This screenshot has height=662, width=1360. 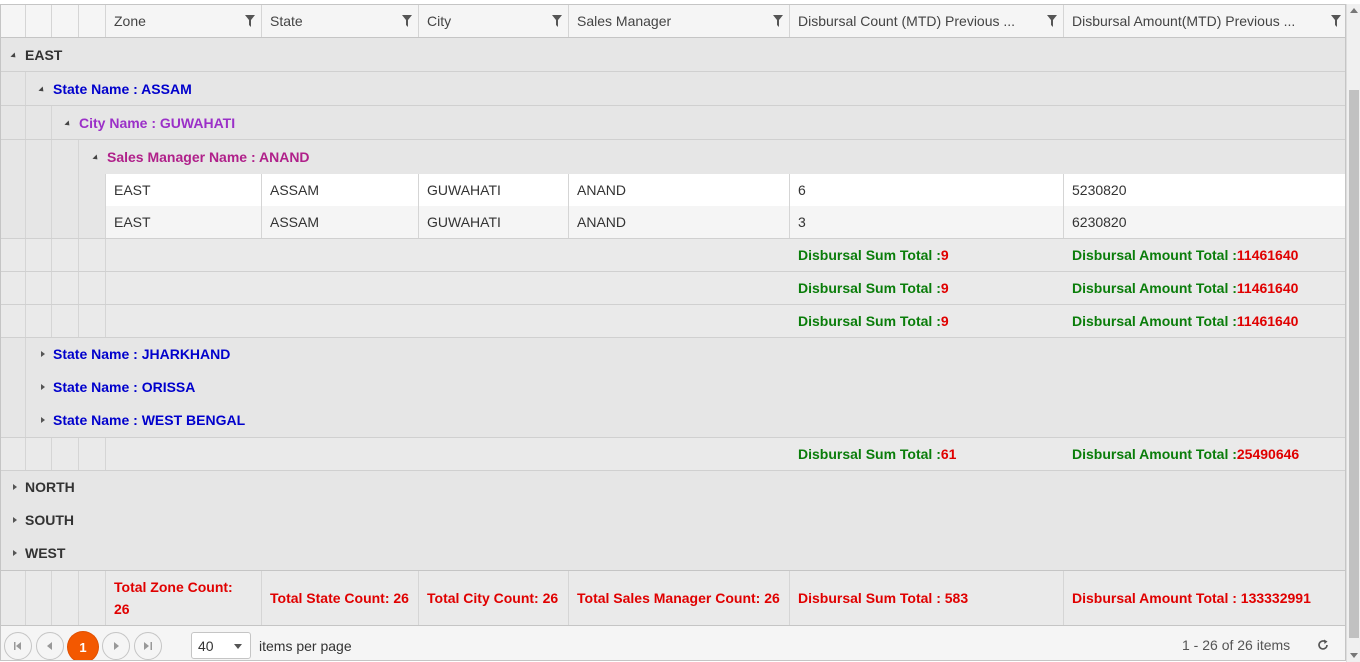 I want to click on group-row-south: SOUTH, so click(x=673, y=519).